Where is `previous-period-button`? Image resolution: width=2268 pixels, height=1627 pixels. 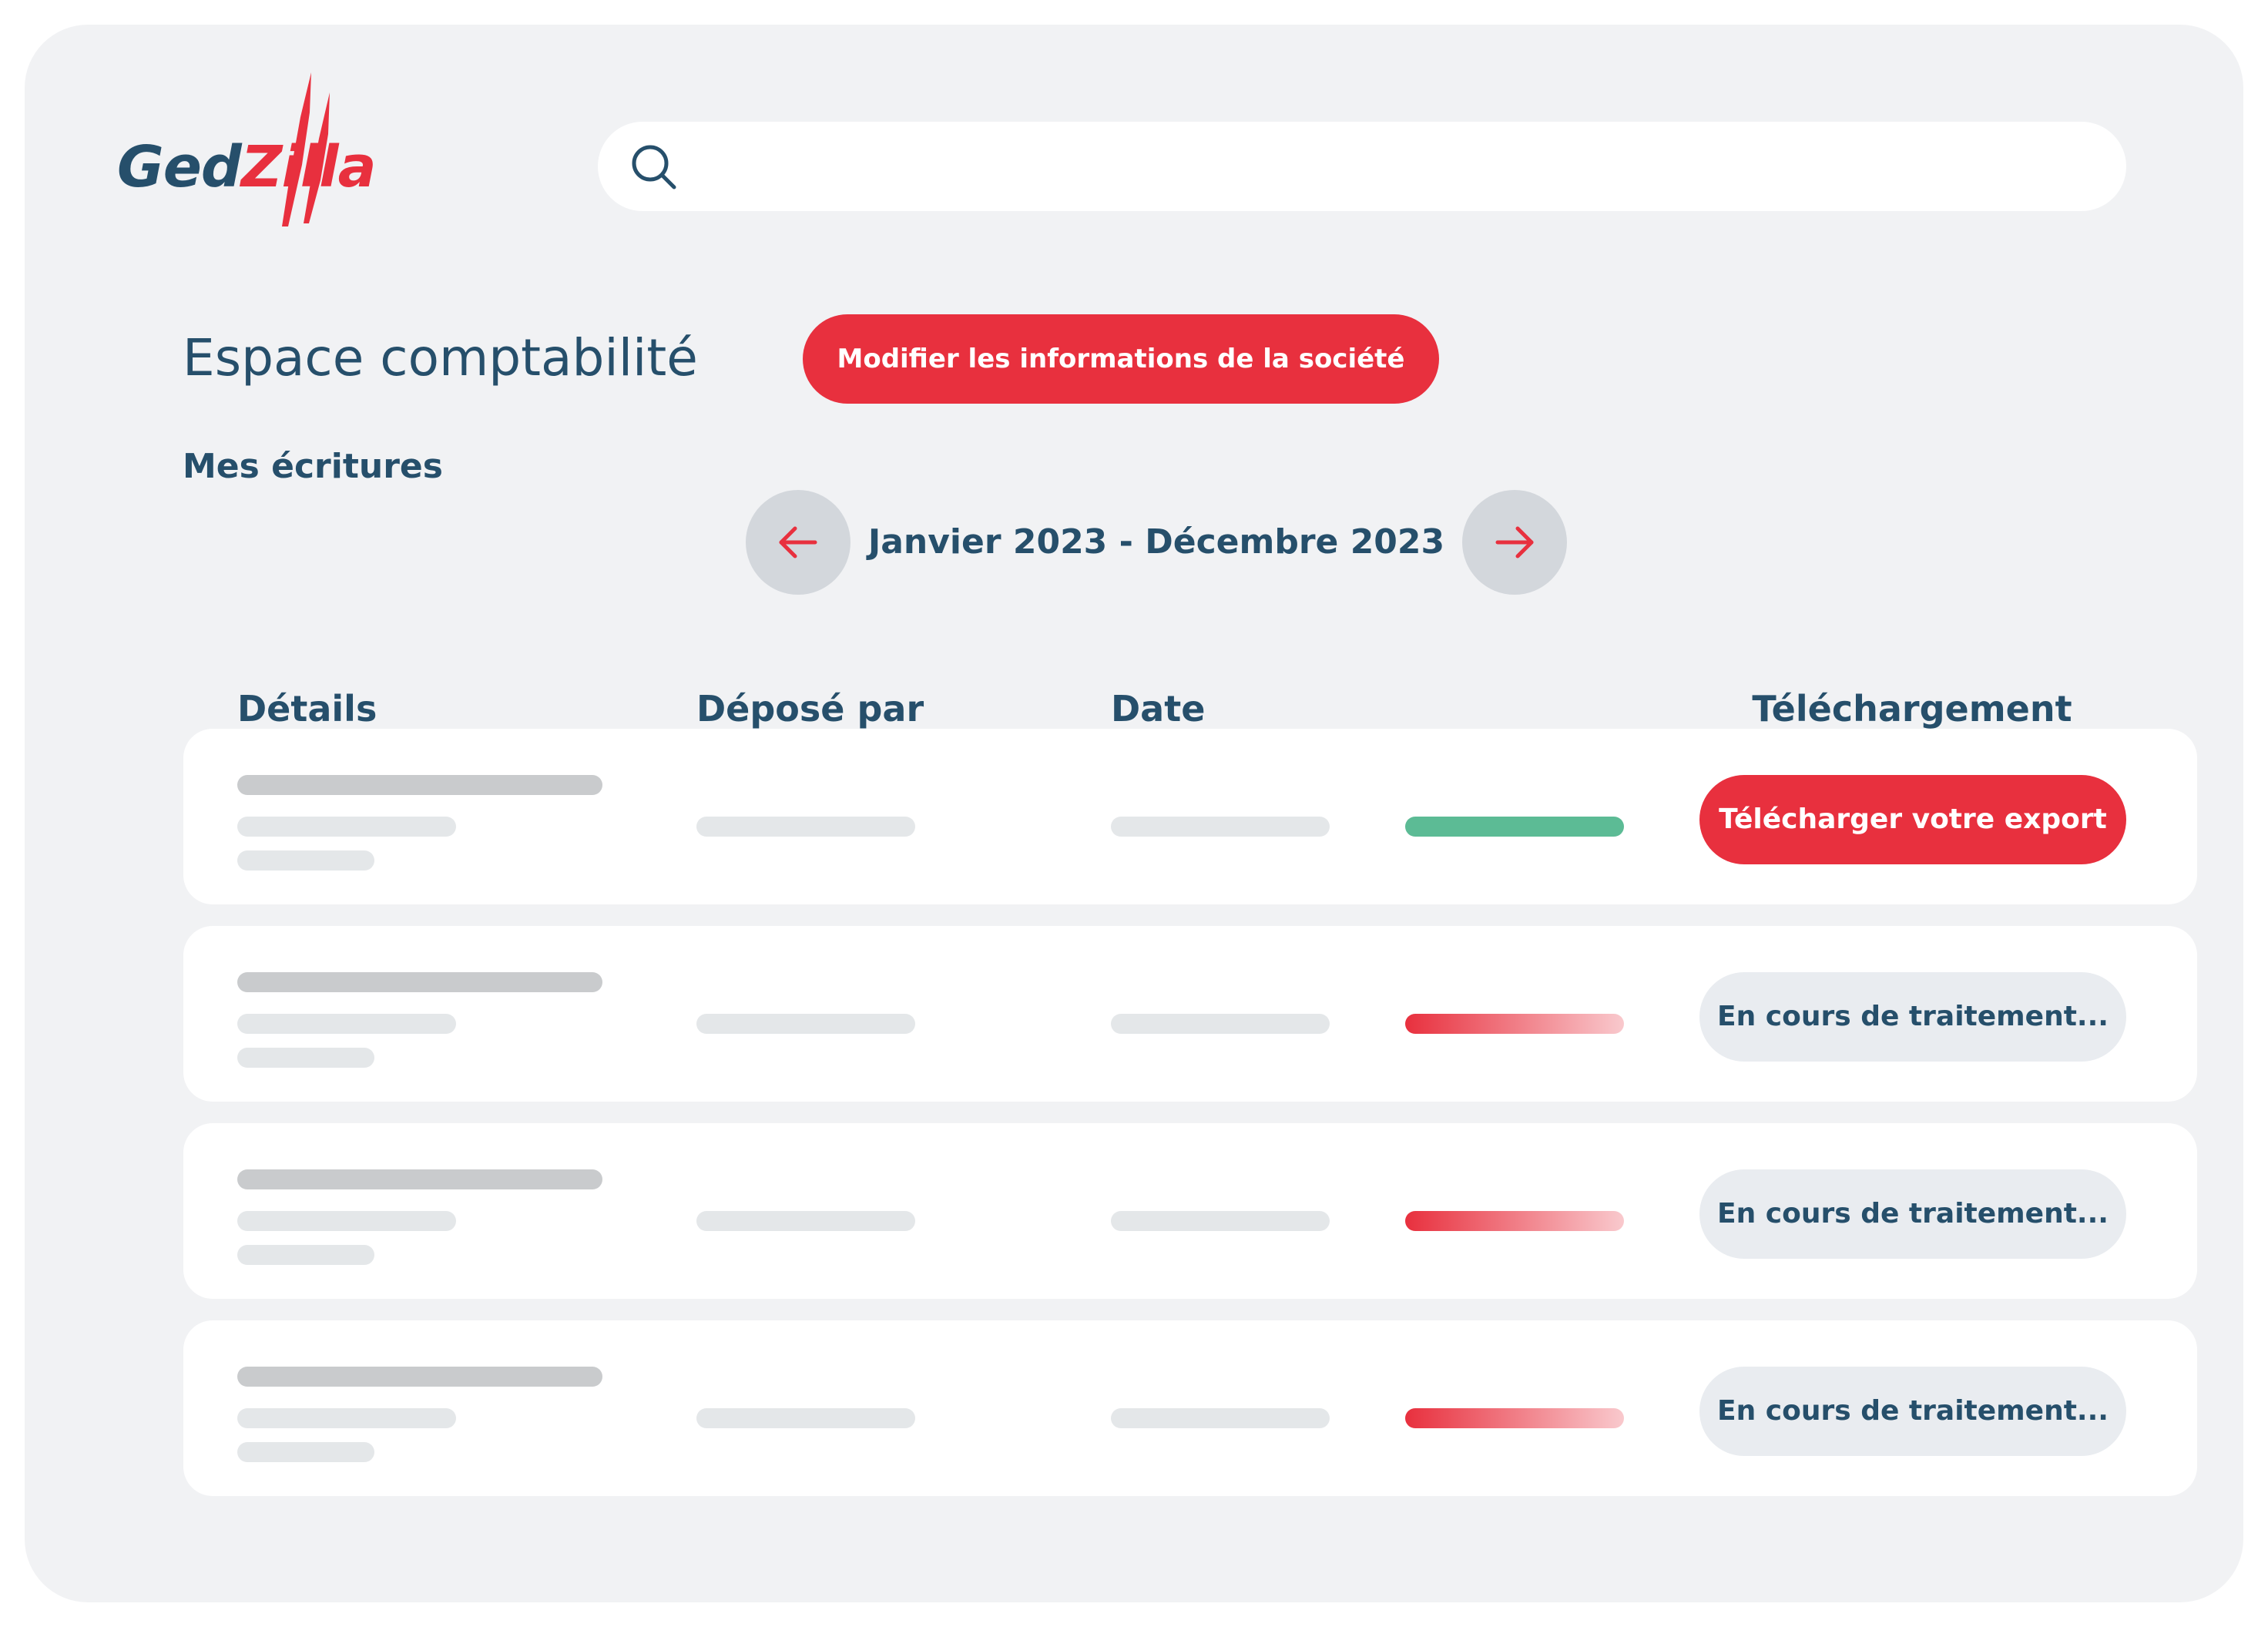
previous-period-button is located at coordinates (798, 542).